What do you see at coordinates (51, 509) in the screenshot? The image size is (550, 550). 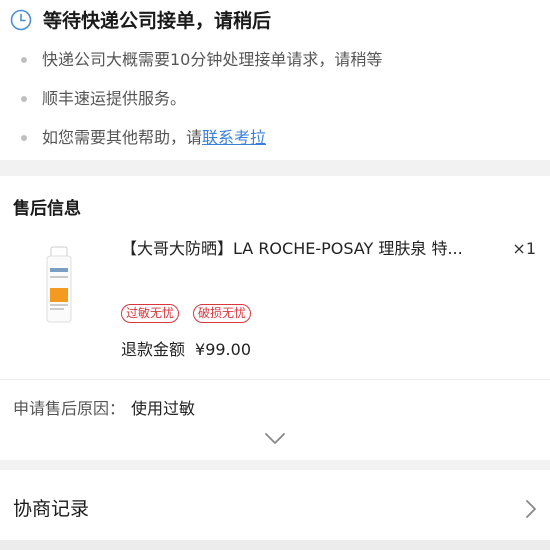 I see `negotiation-record-title: 协商记录` at bounding box center [51, 509].